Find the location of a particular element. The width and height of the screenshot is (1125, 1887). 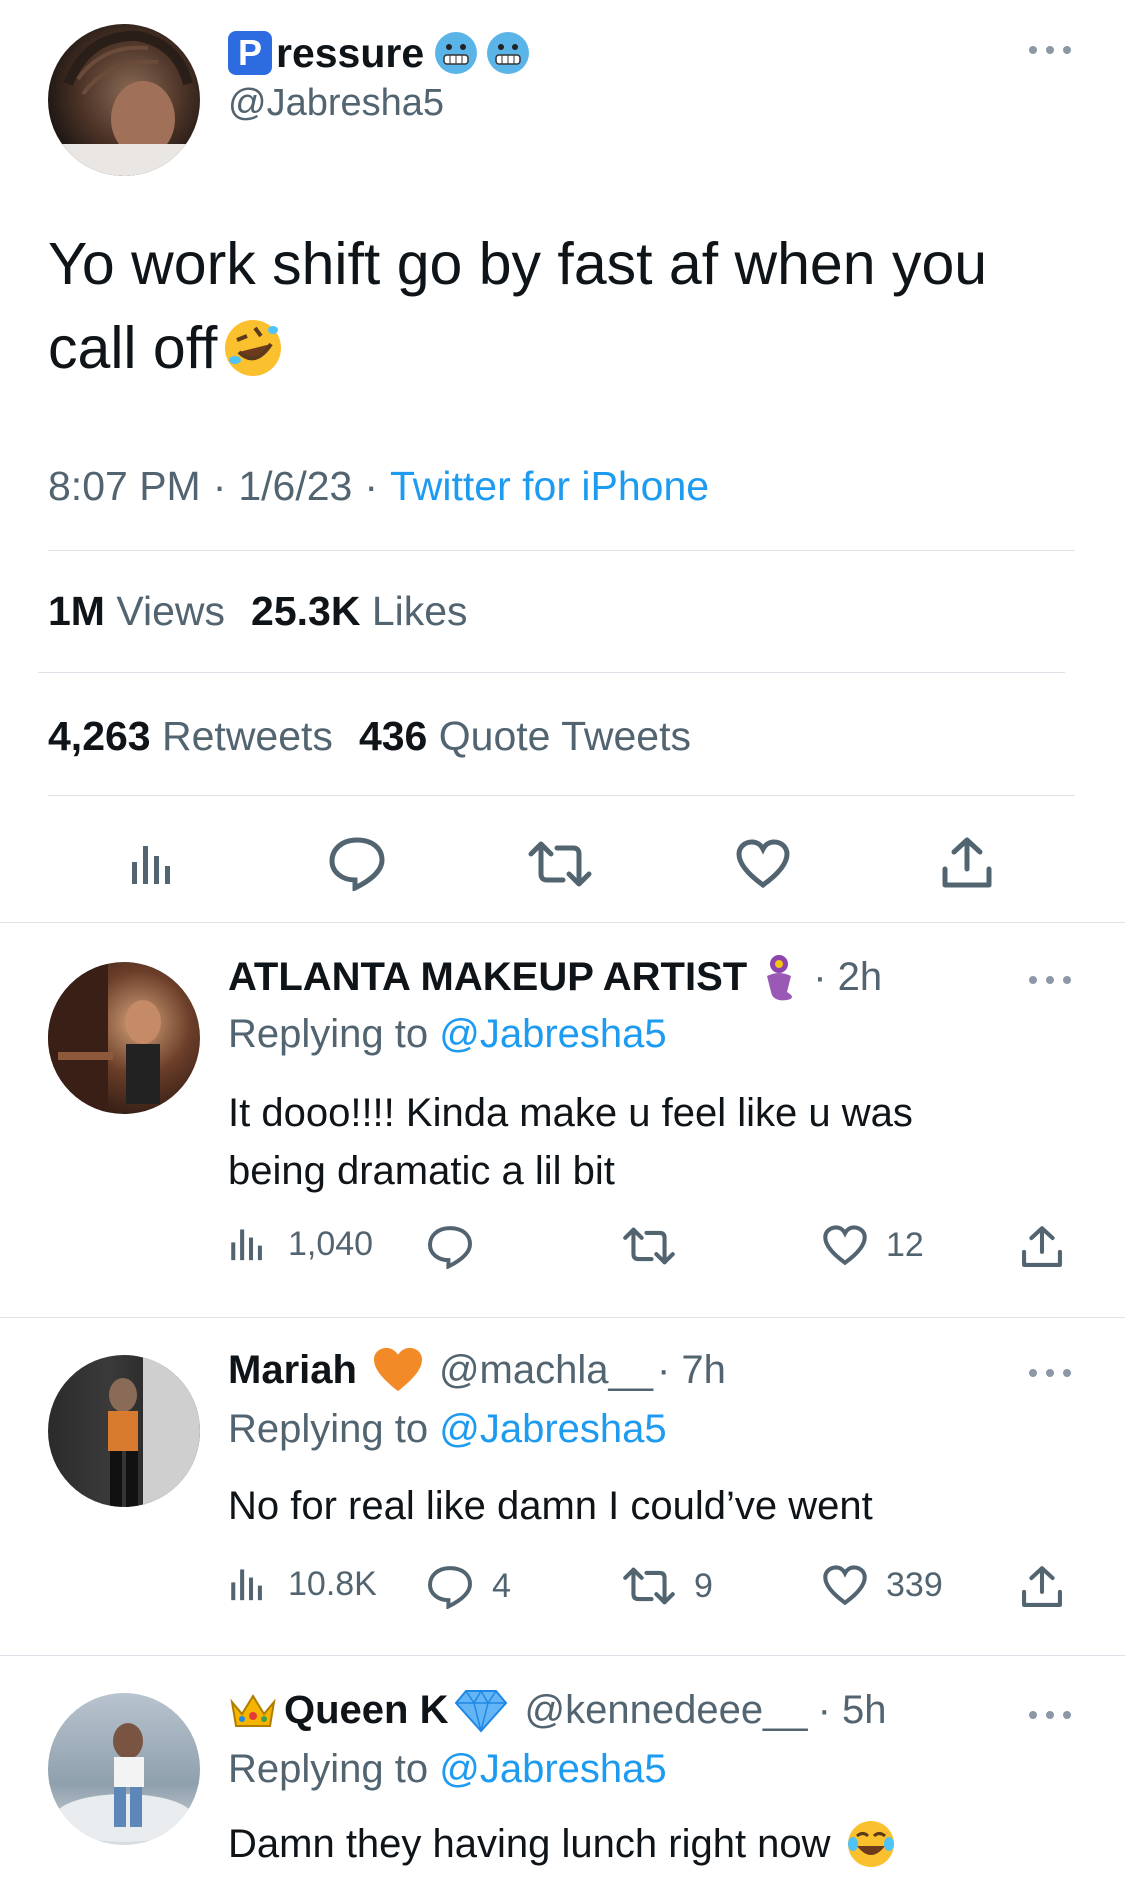

quotes-stat: 436 Quote Tweets is located at coordinates (525, 736).